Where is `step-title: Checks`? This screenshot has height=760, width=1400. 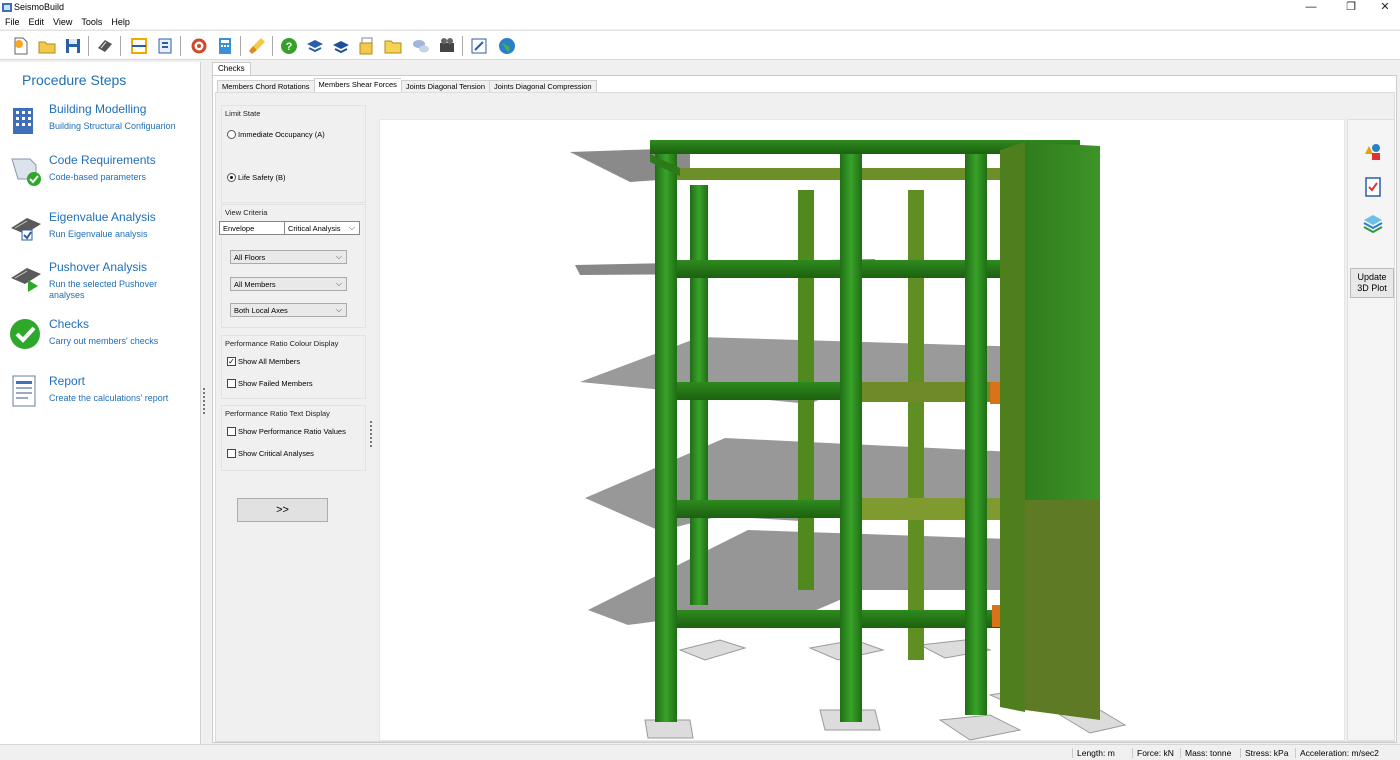 step-title: Checks is located at coordinates (69, 324).